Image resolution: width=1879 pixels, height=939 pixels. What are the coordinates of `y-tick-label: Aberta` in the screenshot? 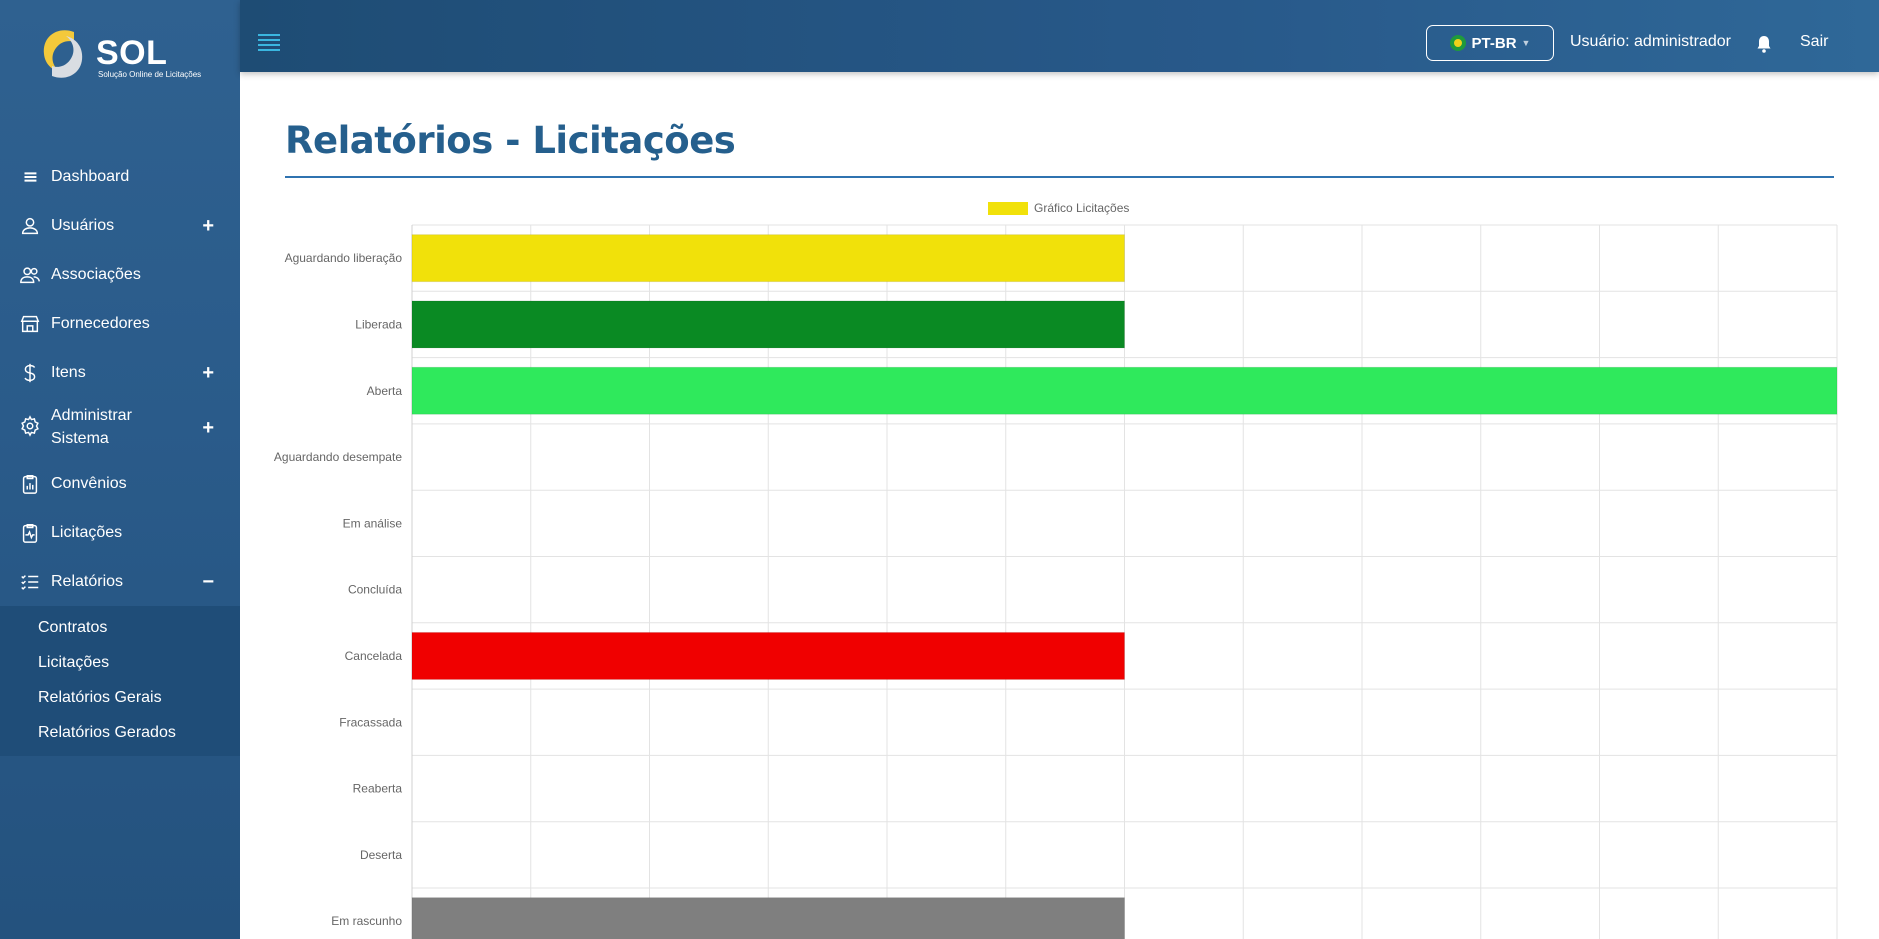 It's located at (385, 391).